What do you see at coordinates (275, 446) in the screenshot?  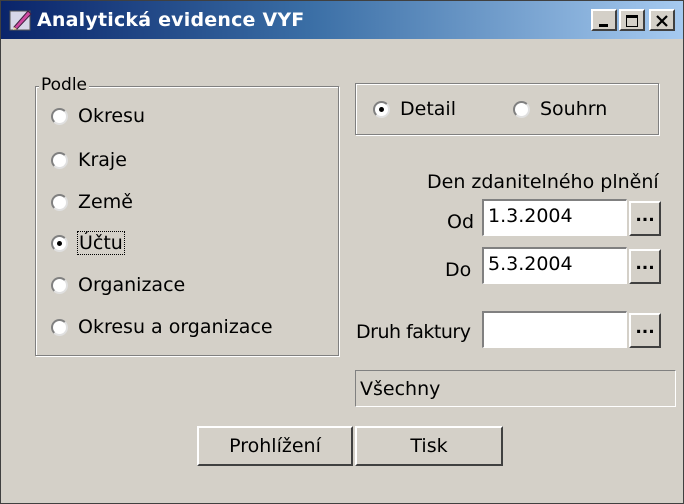 I see `browse-button: Prohlížení` at bounding box center [275, 446].